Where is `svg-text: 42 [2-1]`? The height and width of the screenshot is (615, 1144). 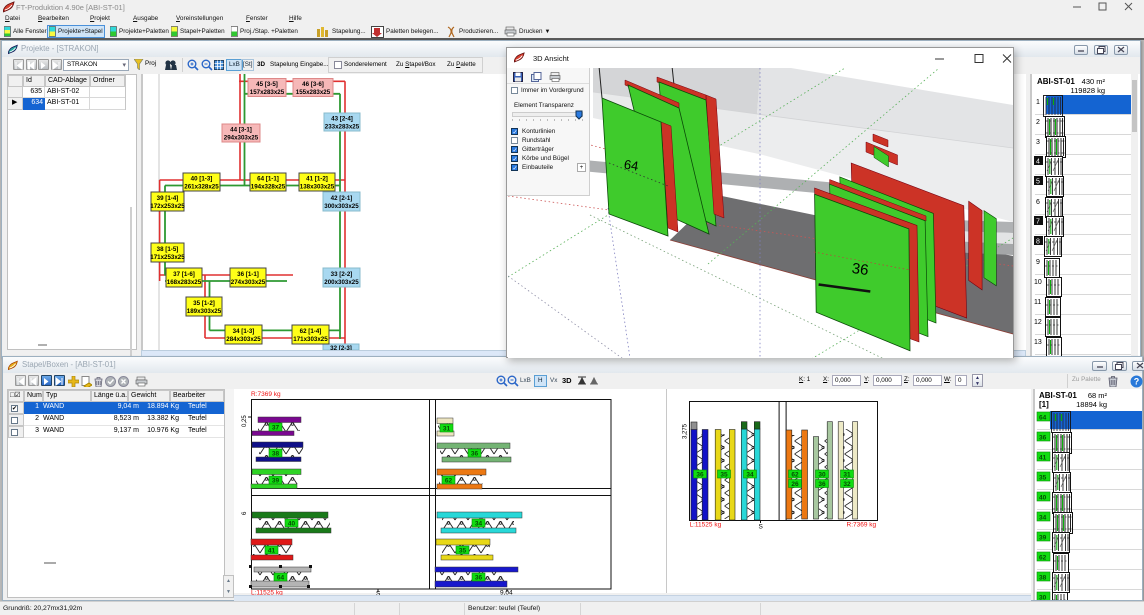
svg-text: 42 [2-1] is located at coordinates (342, 198).